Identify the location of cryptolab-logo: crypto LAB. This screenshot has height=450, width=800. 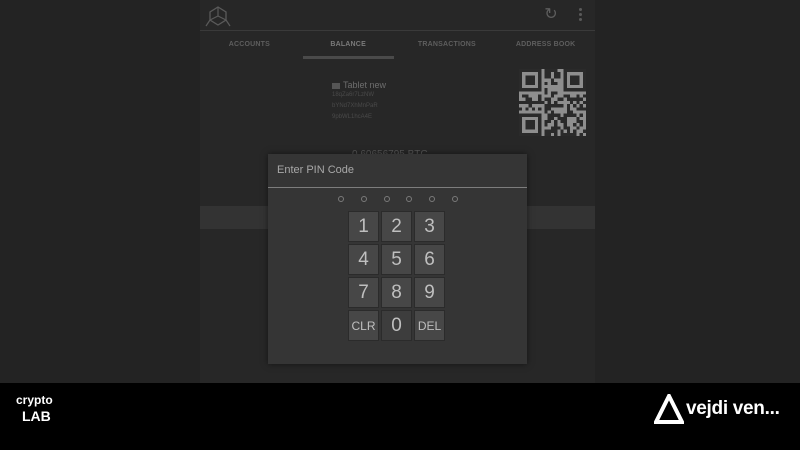
(36, 413).